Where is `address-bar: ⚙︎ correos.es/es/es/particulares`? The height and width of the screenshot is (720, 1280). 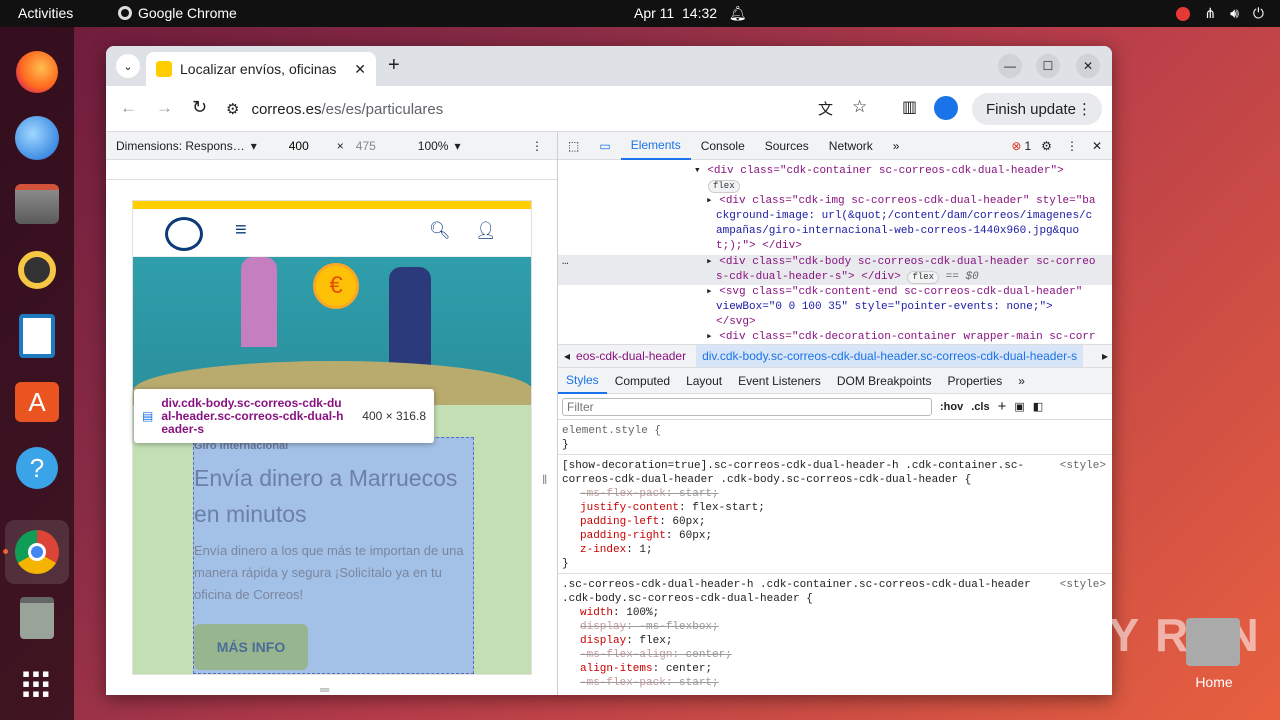 address-bar: ⚙︎ correos.es/es/es/particulares is located at coordinates (551, 109).